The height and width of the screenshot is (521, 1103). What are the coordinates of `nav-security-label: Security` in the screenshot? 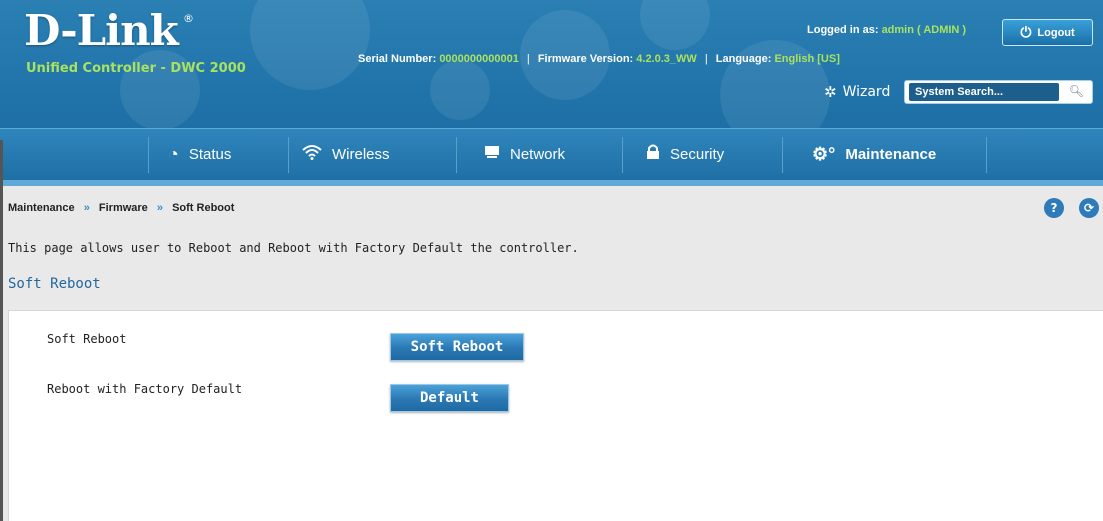 It's located at (697, 154).